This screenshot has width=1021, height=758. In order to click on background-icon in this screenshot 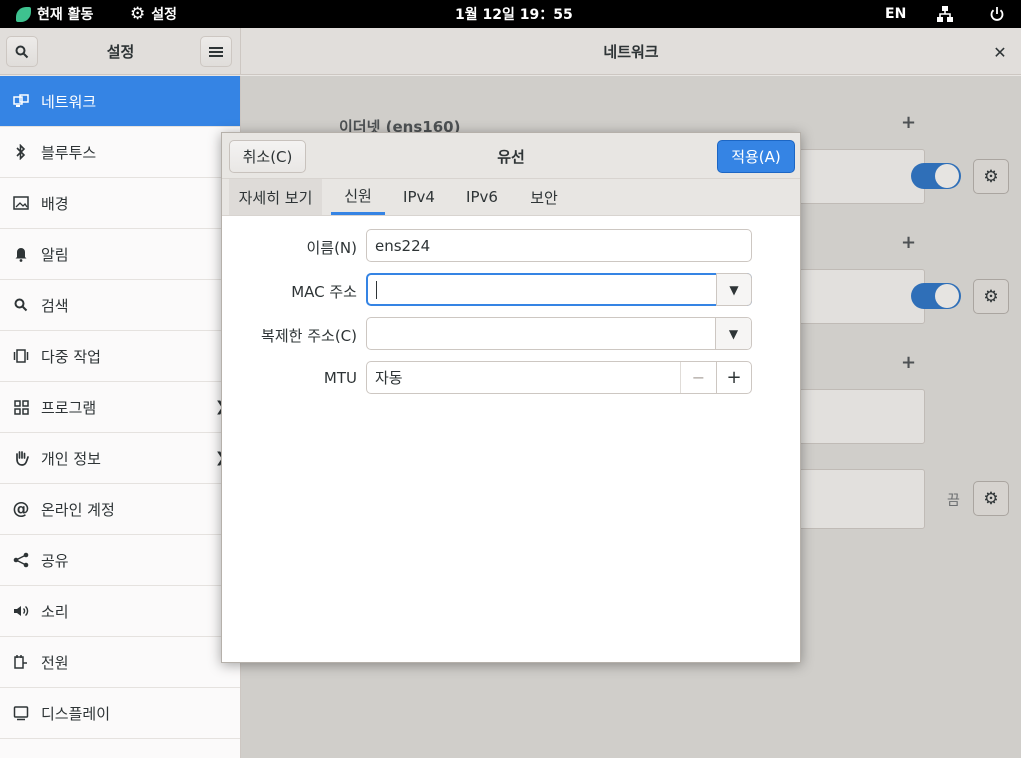, I will do `click(21, 203)`.